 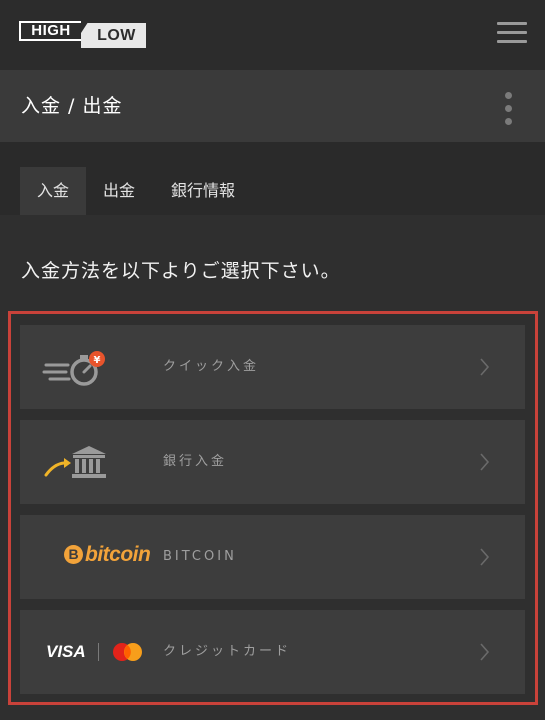 I want to click on bank-building-icon, so click(x=75, y=462).